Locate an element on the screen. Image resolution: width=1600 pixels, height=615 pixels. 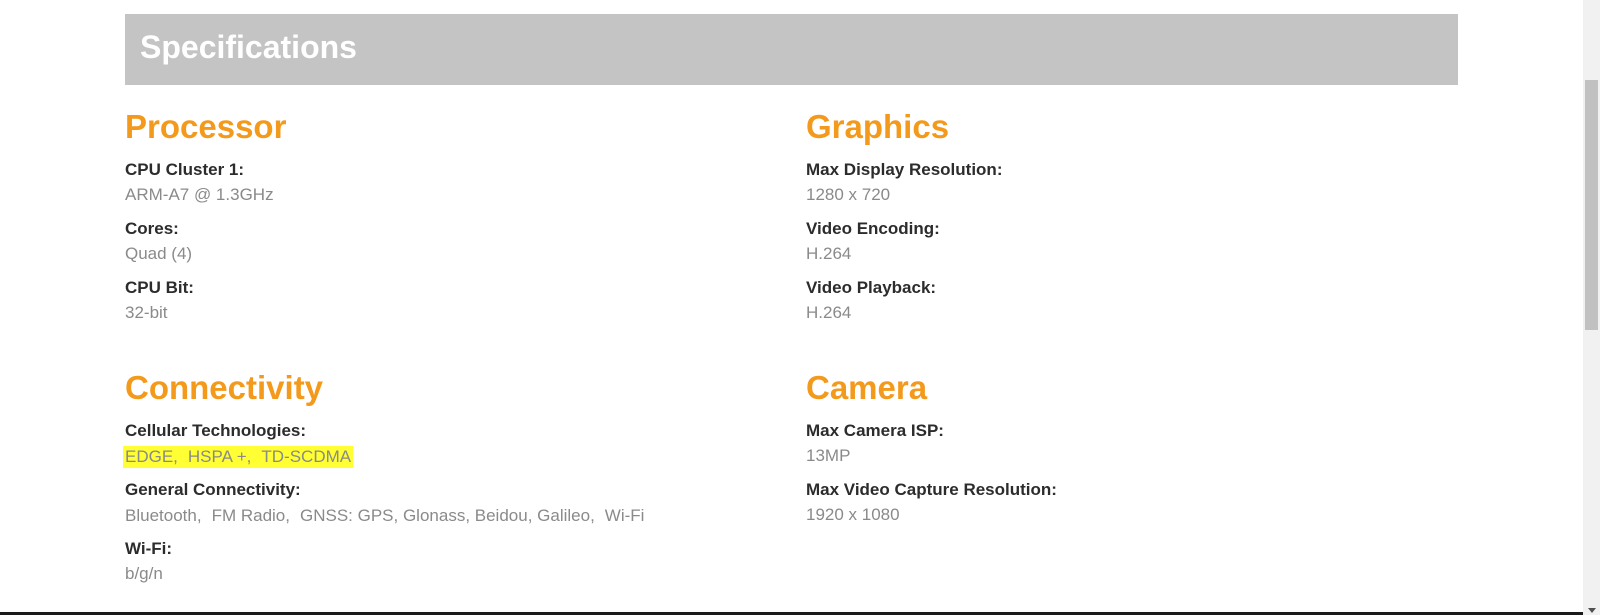
video-encoding-value: H.264 is located at coordinates (829, 253).